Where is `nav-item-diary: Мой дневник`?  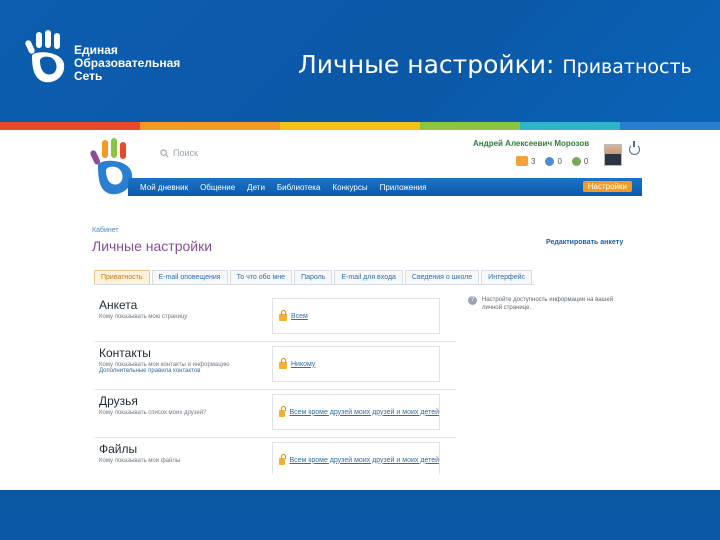 nav-item-diary: Мой дневник is located at coordinates (164, 187).